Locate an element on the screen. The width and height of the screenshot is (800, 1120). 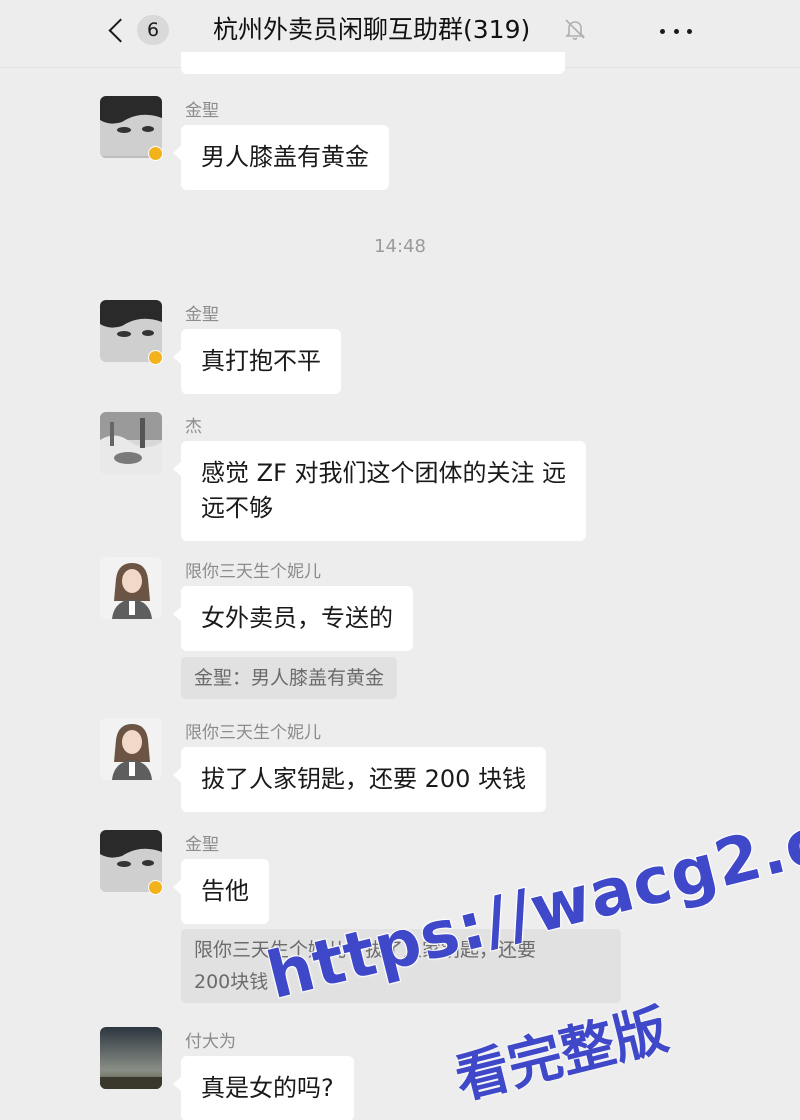
sender-name: 付大为 is located at coordinates (210, 1042).